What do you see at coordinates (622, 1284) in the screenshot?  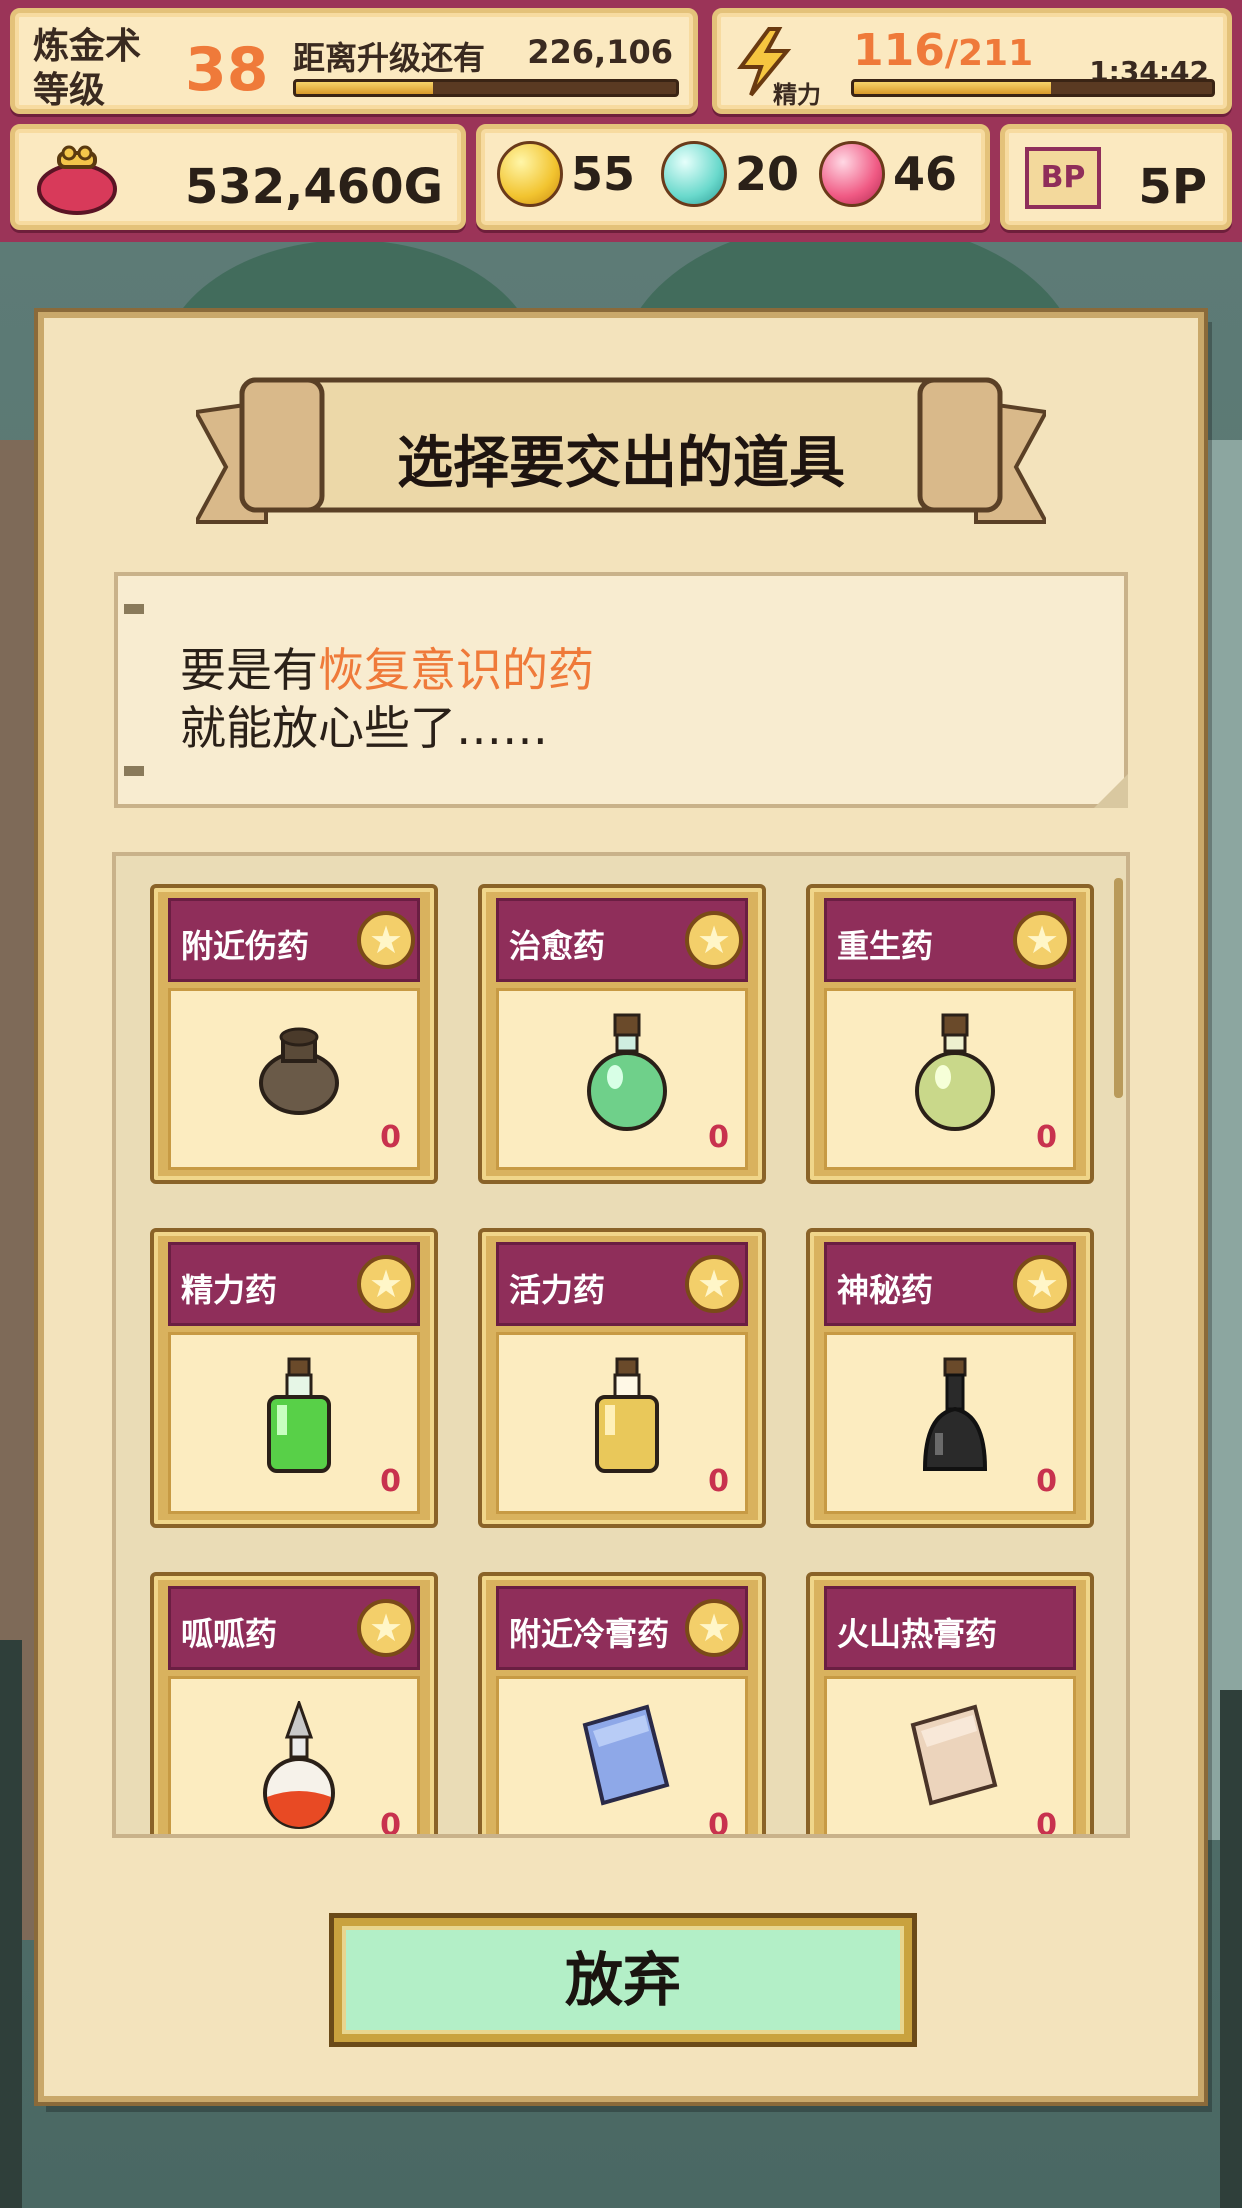 I see `item-card-header: 活力药 ★` at bounding box center [622, 1284].